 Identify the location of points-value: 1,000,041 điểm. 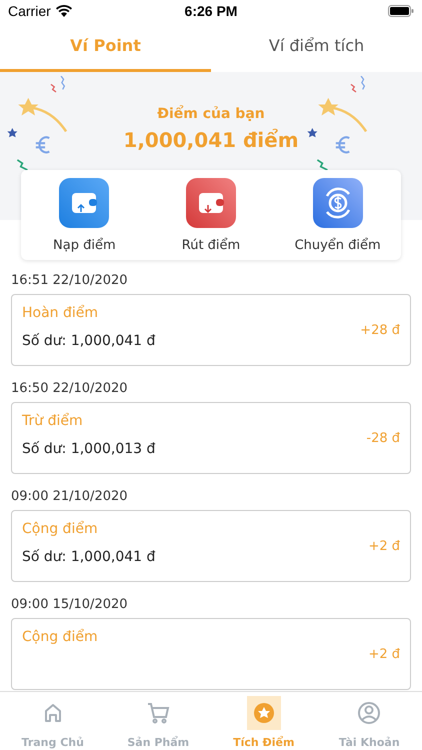
(211, 140).